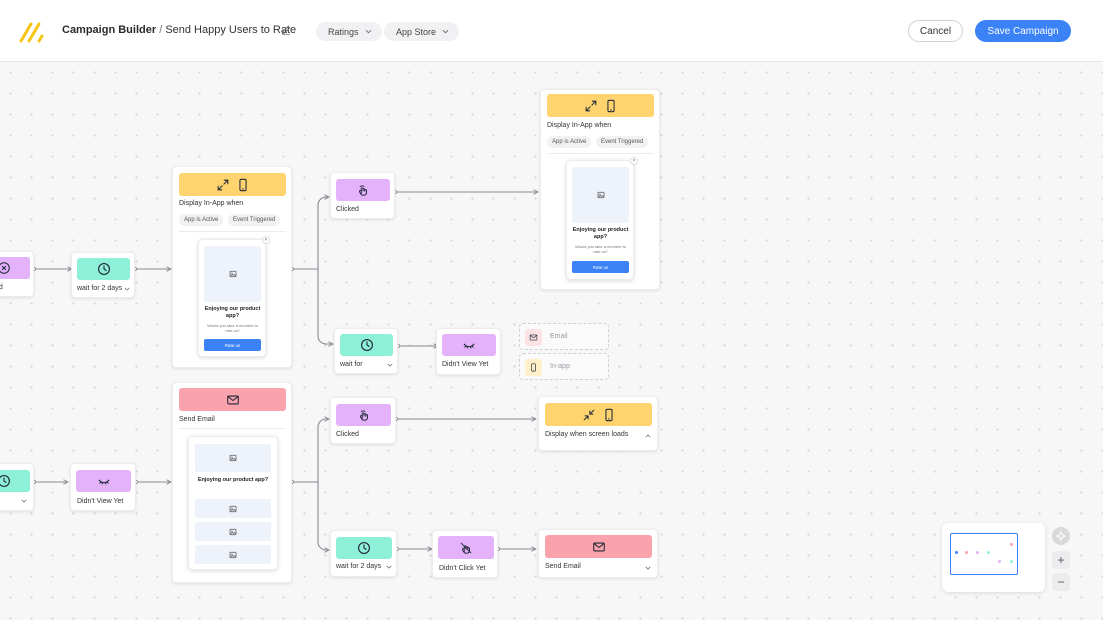  I want to click on close-circle-icon, so click(5, 268).